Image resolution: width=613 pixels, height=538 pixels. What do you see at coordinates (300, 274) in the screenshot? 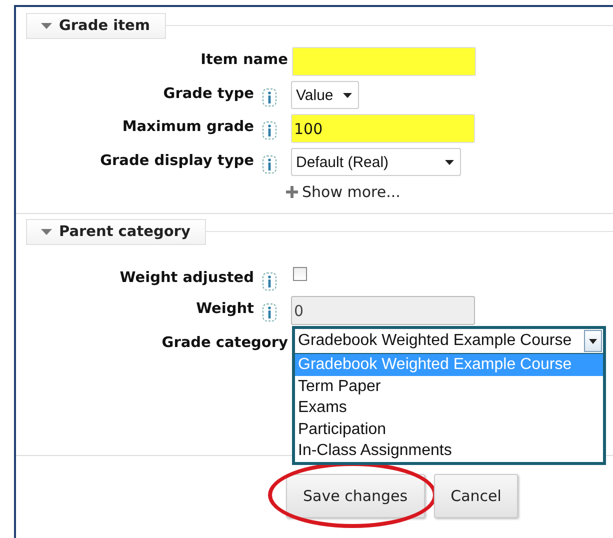
I see `checkbox` at bounding box center [300, 274].